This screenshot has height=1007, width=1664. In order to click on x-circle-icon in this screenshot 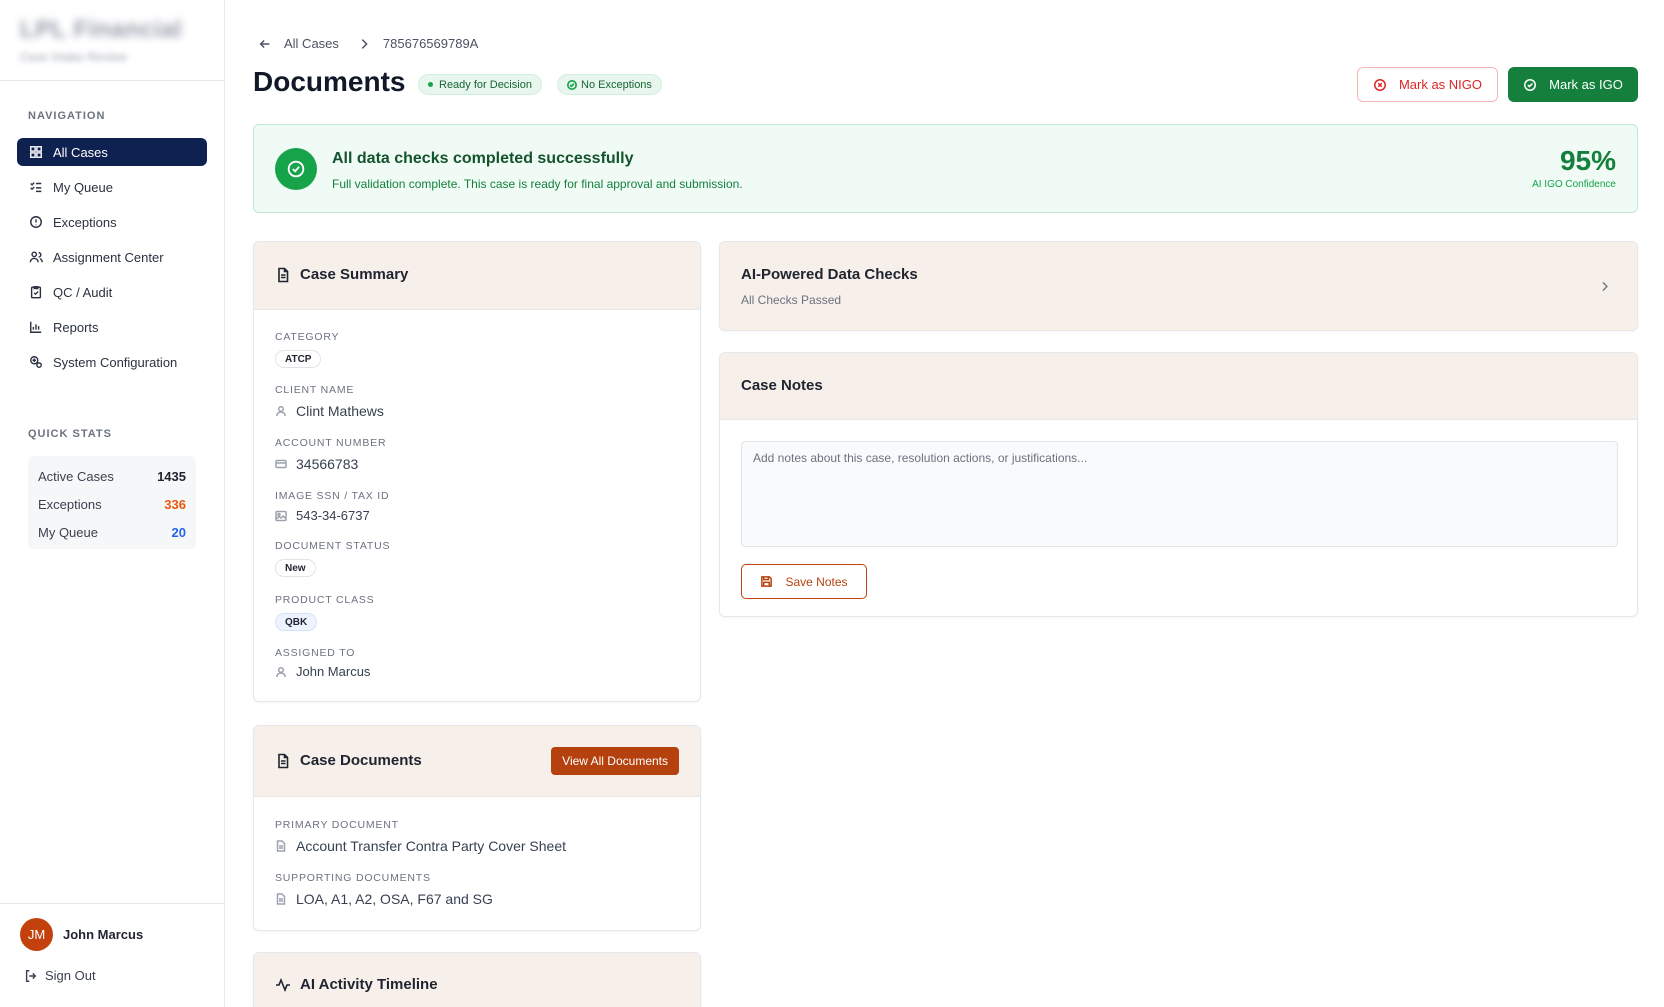, I will do `click(1379, 84)`.